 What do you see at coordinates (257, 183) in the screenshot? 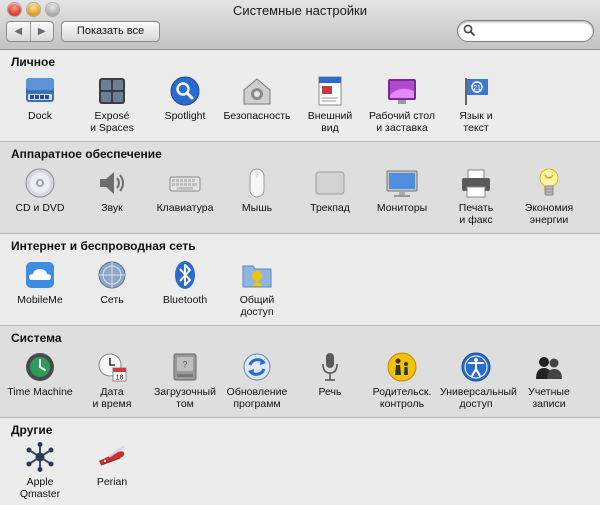
I see `mouse-icon` at bounding box center [257, 183].